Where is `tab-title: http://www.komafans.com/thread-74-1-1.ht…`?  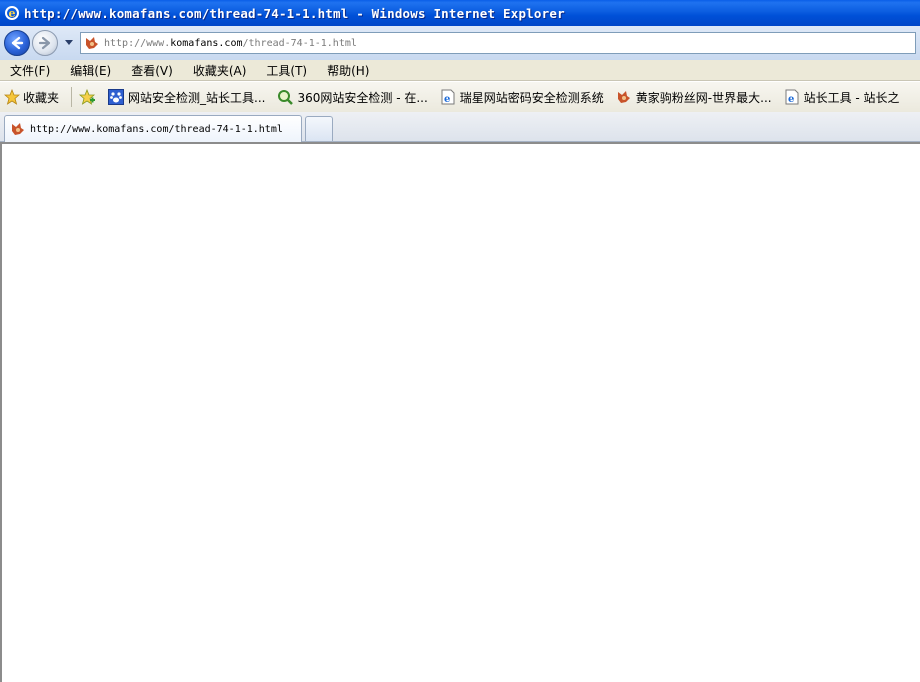
tab-title: http://www.komafans.com/thread-74-1-1.ht… is located at coordinates (156, 129).